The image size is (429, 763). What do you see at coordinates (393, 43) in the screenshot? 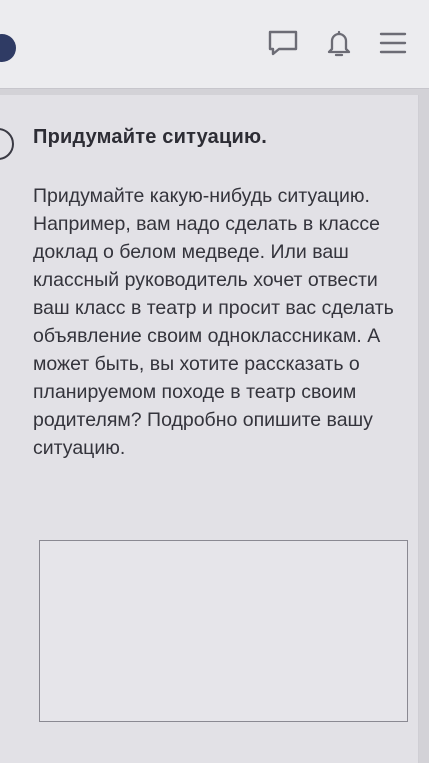
I see `menu-icon` at bounding box center [393, 43].